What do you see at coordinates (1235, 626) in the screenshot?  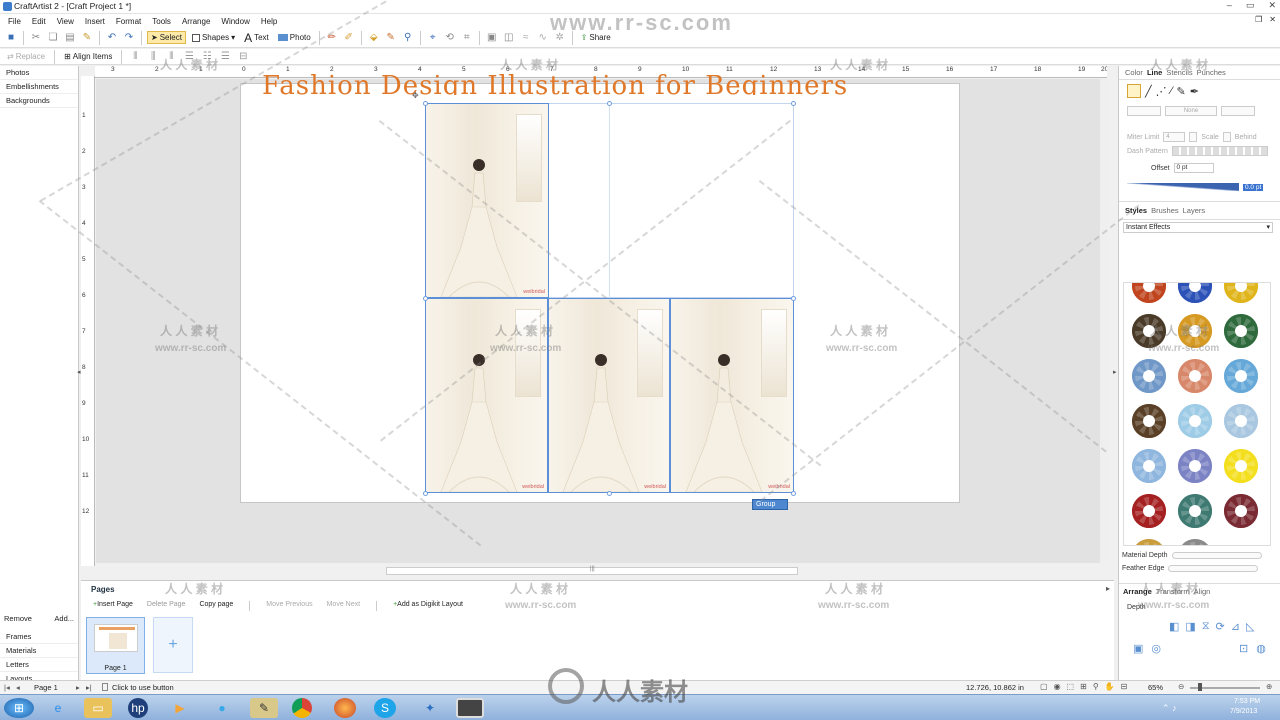 I see `flip-horizontal-icon: ⊿` at bounding box center [1235, 626].